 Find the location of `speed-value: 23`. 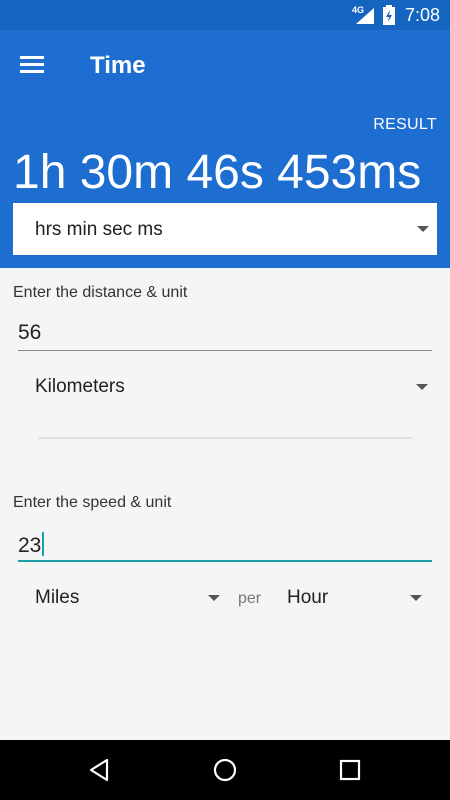

speed-value: 23 is located at coordinates (30, 545).